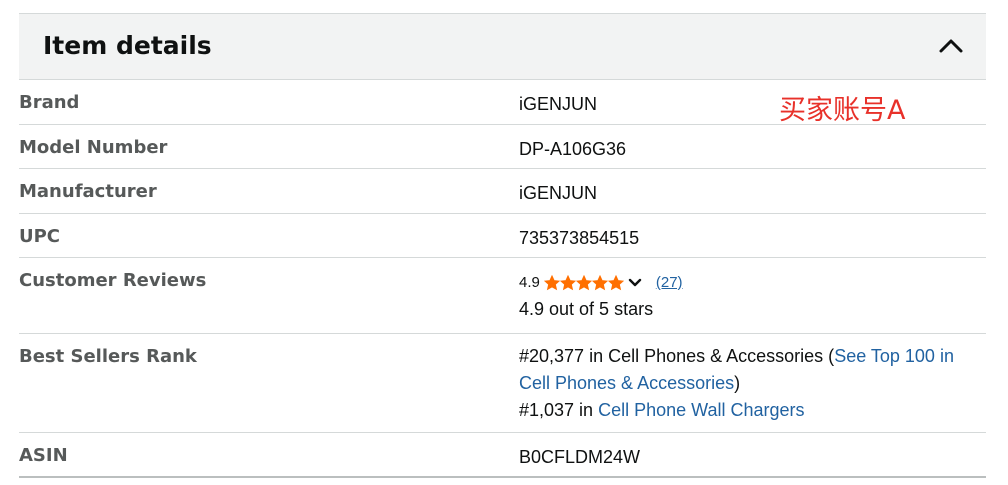 Image resolution: width=1008 pixels, height=485 pixels. What do you see at coordinates (744, 283) in the screenshot?
I see `rating-line: 4.9 (27)` at bounding box center [744, 283].